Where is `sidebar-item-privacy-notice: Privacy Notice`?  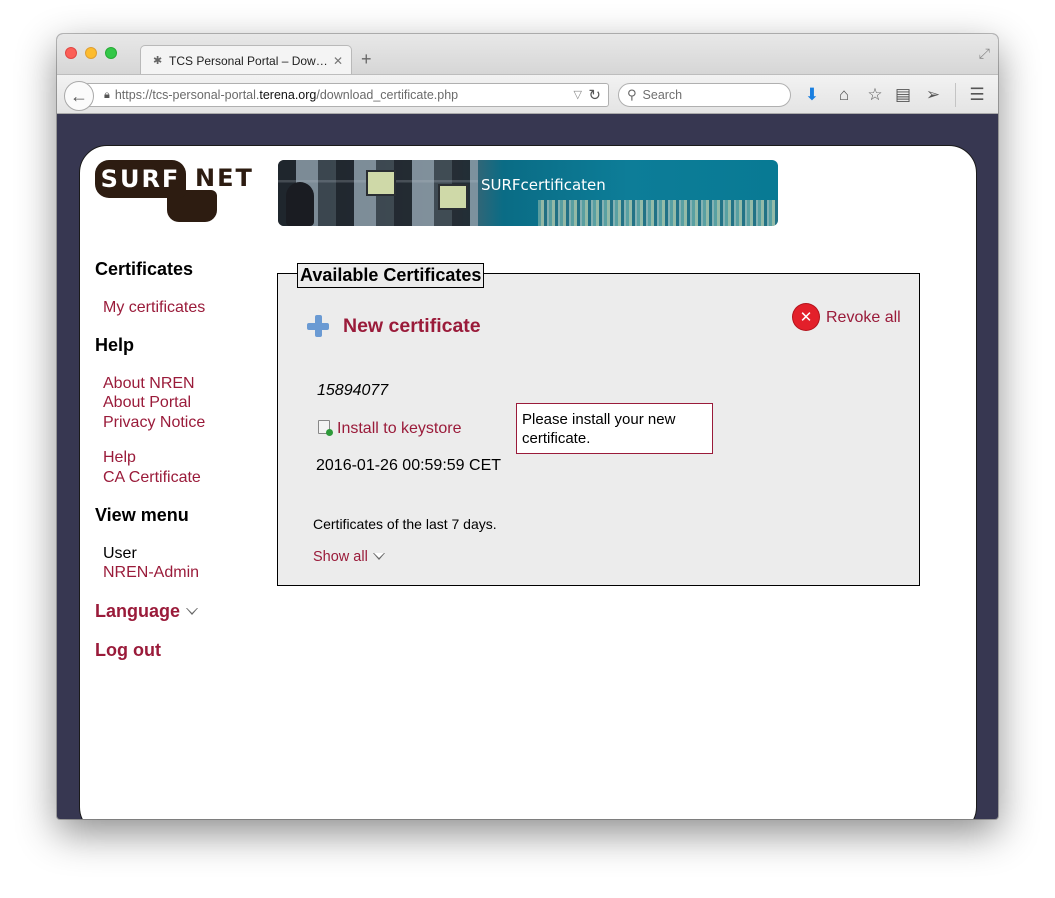
sidebar-item-privacy-notice: Privacy Notice is located at coordinates (154, 423).